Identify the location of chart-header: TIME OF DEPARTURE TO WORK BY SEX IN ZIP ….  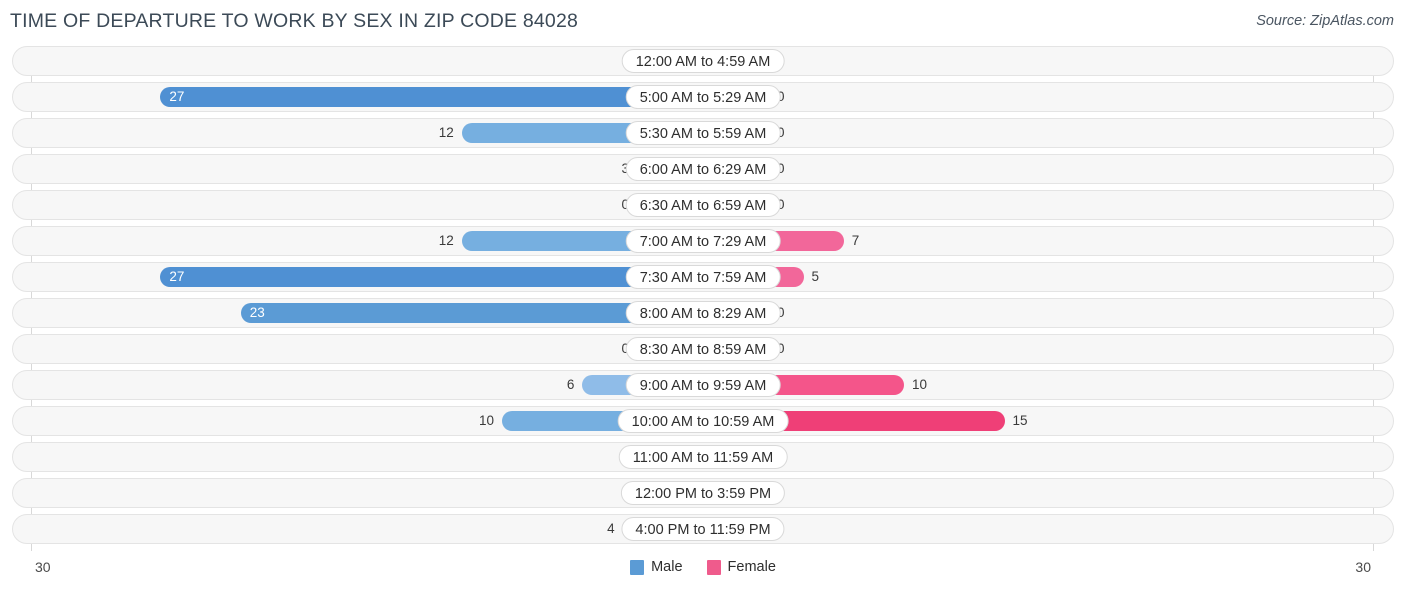
(703, 23).